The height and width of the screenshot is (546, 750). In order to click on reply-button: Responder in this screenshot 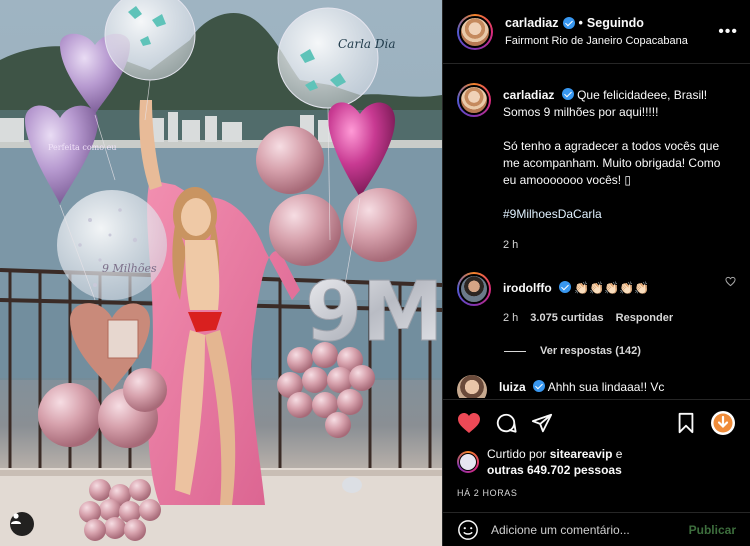, I will do `click(644, 318)`.